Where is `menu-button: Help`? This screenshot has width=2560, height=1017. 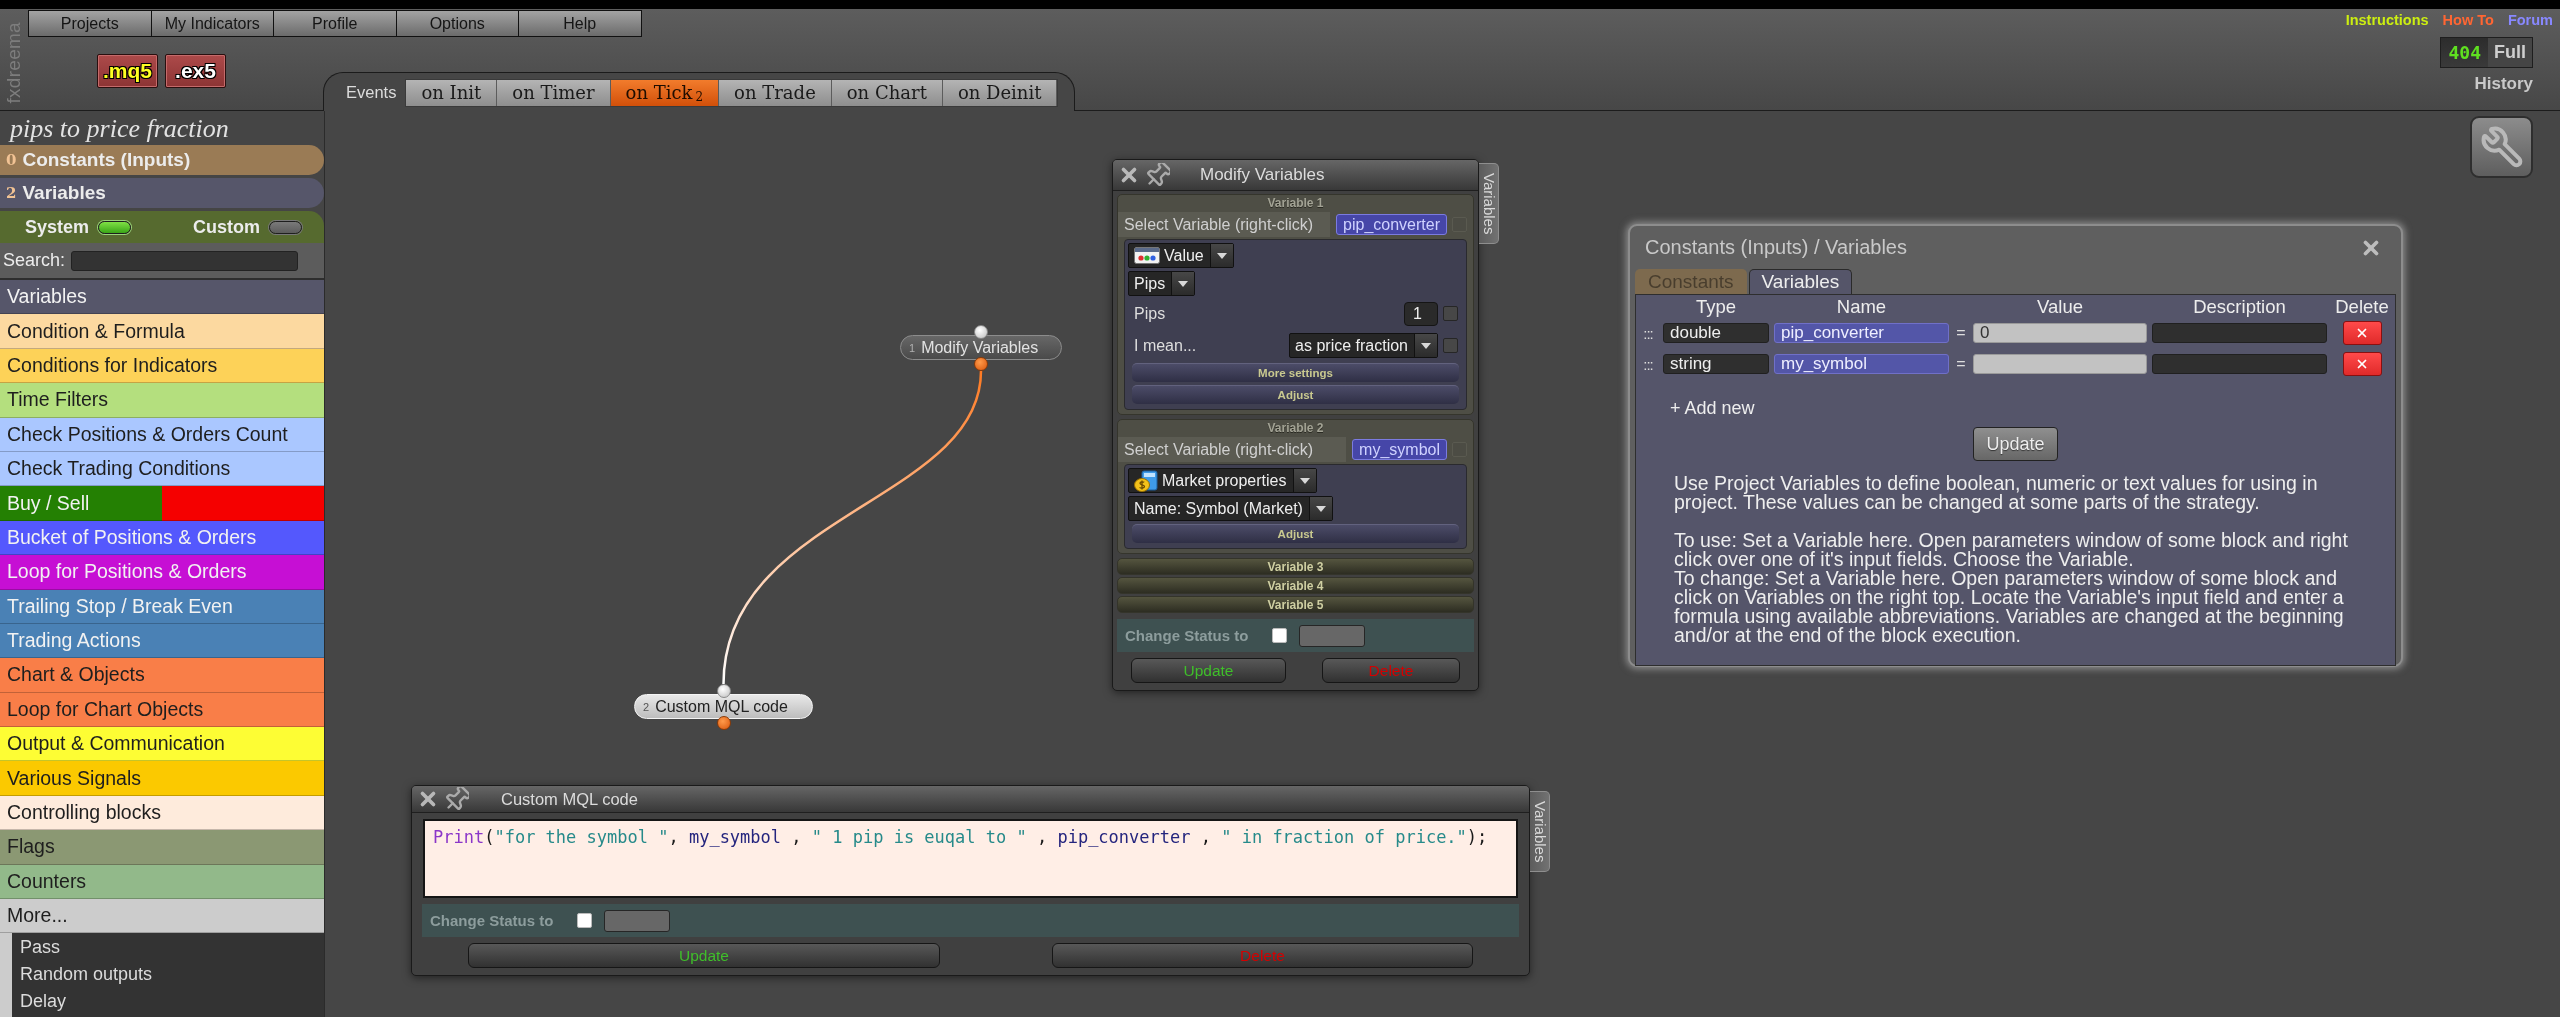
menu-button: Help is located at coordinates (580, 23).